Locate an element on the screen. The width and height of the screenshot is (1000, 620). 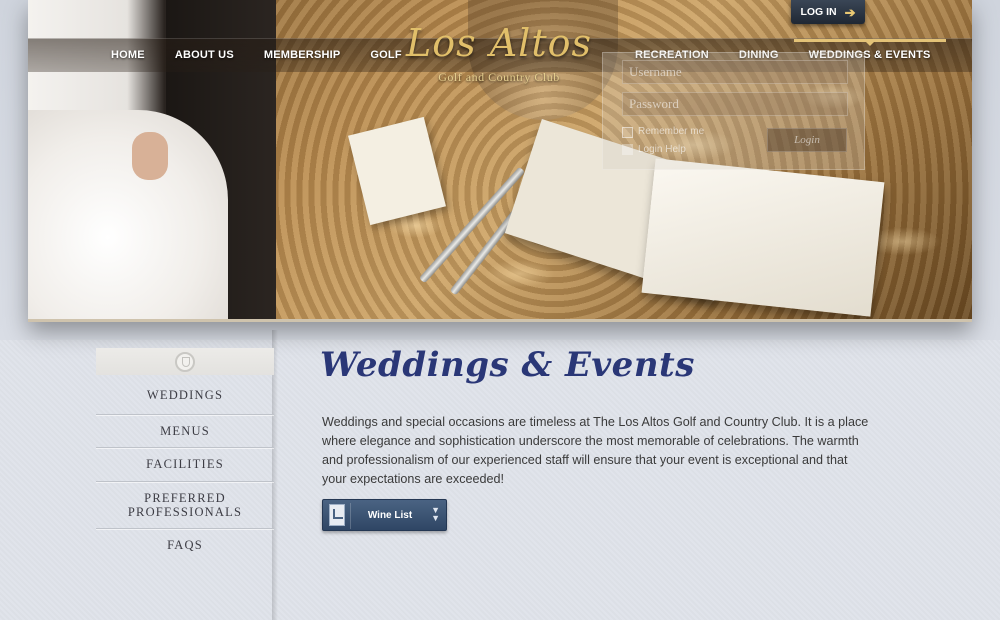
logo-subtitle: Golf and Country Club is located at coordinates (499, 77).